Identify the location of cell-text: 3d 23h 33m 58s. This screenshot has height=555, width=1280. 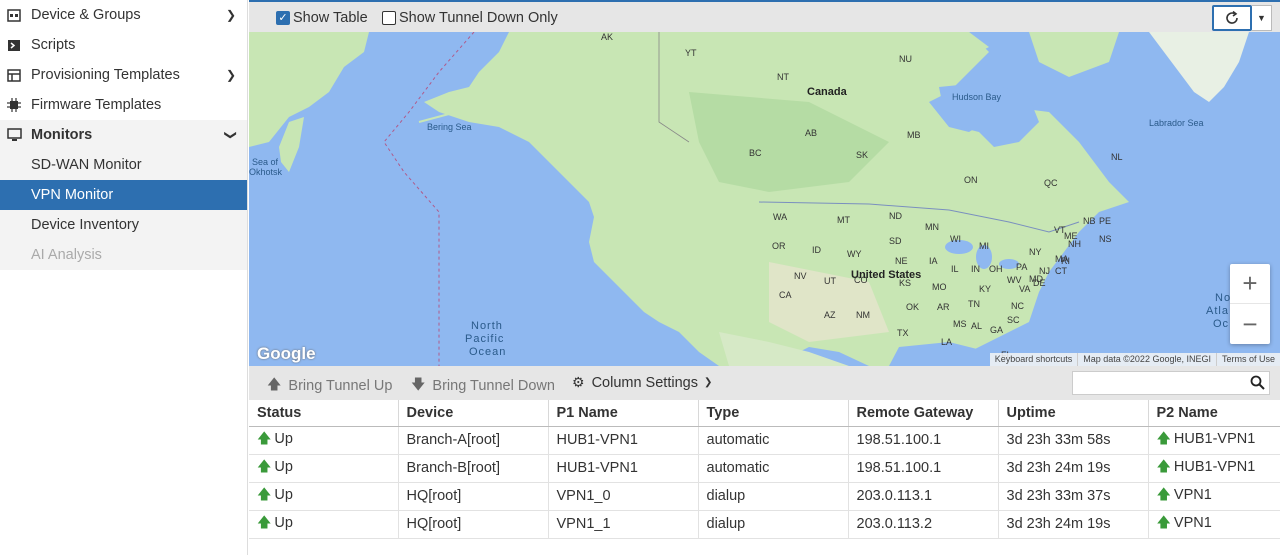
(1058, 440).